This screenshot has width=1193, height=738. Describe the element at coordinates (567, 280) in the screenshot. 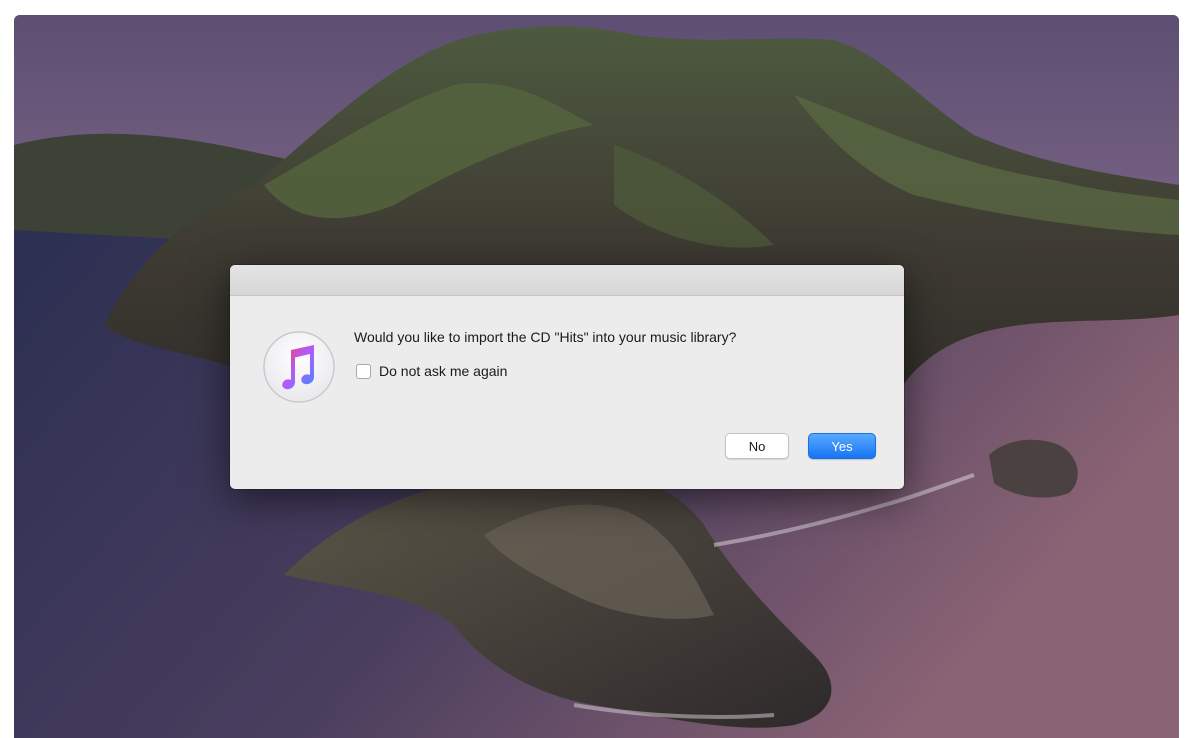

I see `dialog-titlebar` at that location.